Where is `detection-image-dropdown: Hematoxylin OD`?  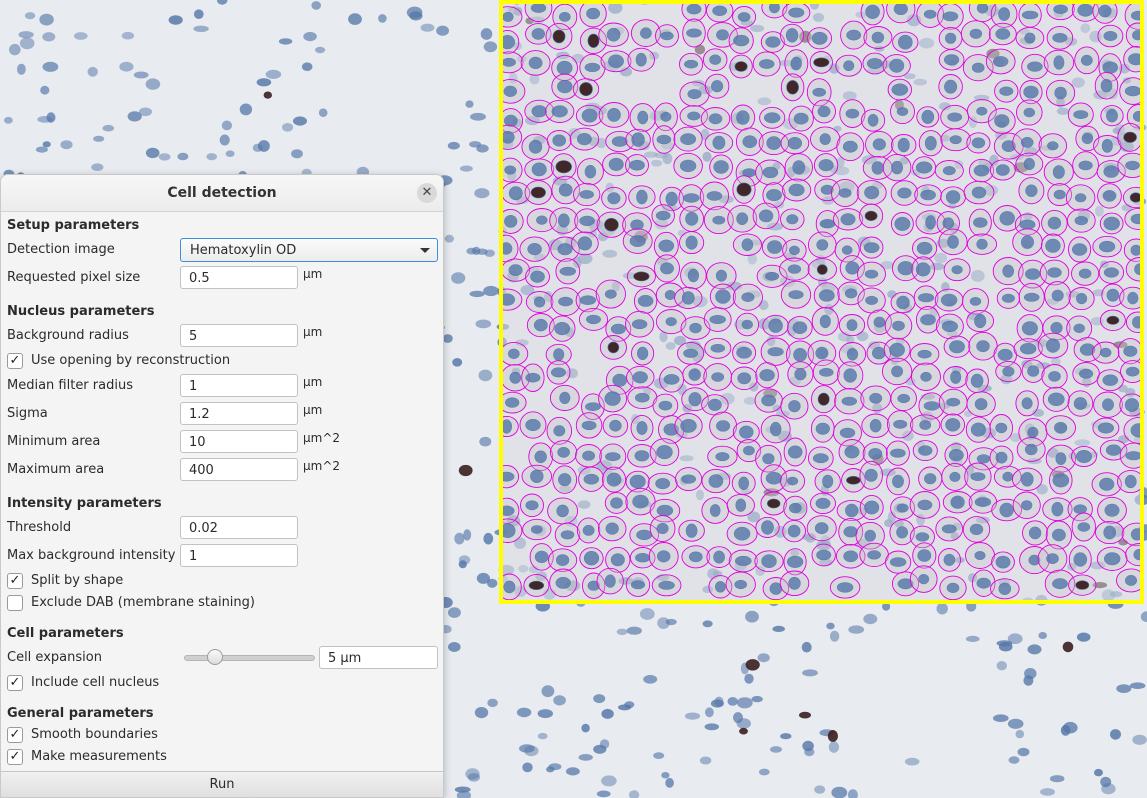 detection-image-dropdown: Hematoxylin OD is located at coordinates (309, 250).